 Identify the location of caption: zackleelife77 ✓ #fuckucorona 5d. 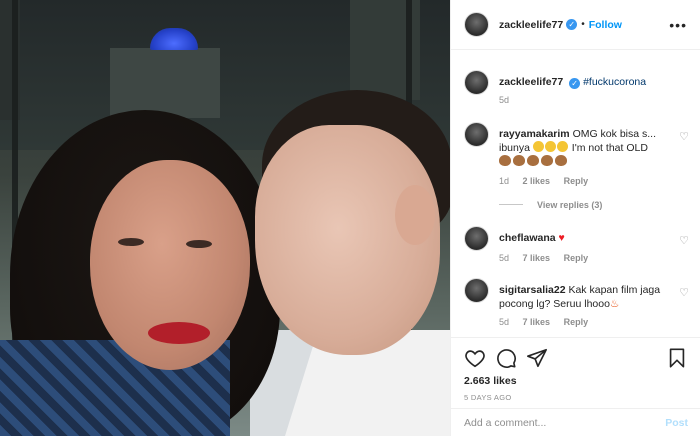
(576, 95).